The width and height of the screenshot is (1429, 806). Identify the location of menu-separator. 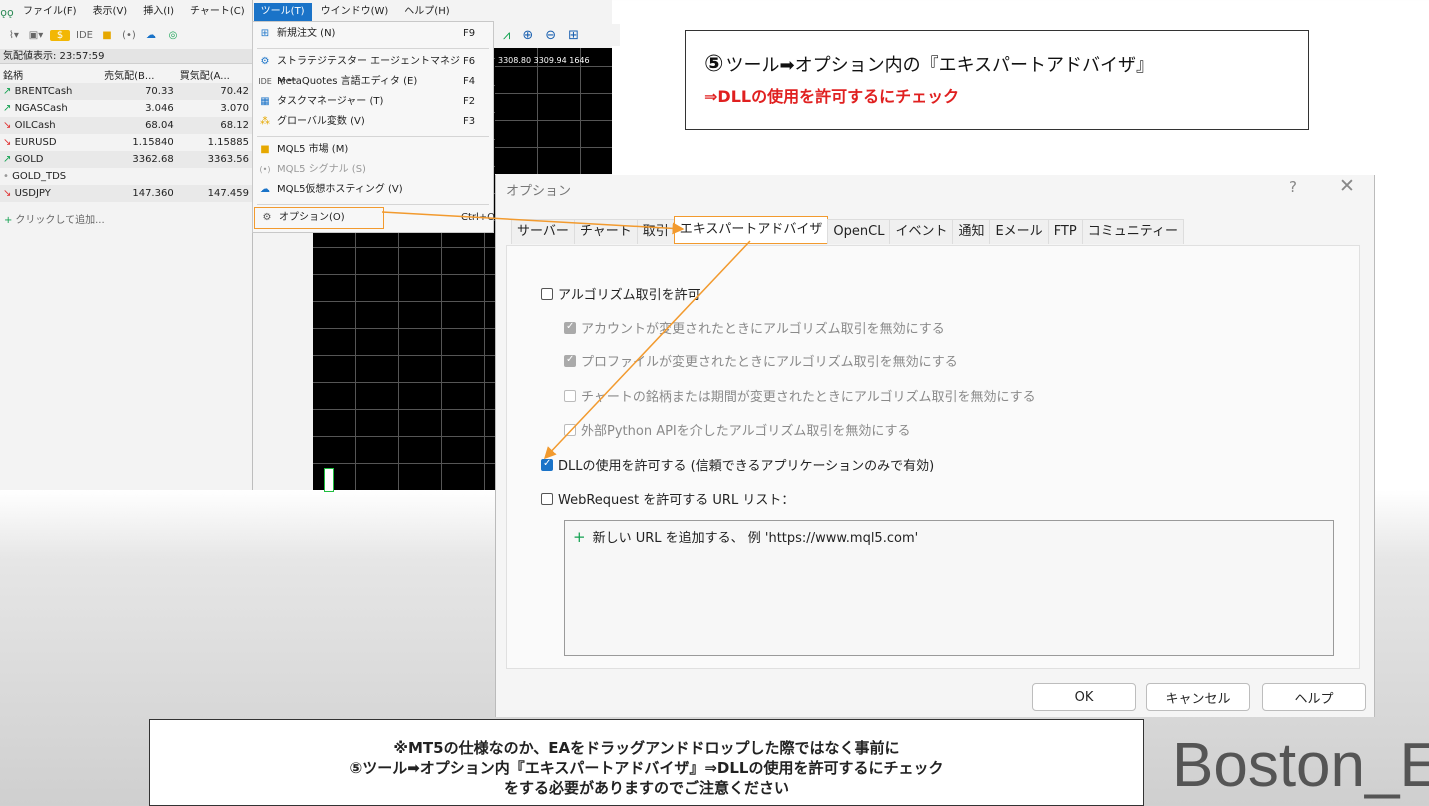
(373, 48).